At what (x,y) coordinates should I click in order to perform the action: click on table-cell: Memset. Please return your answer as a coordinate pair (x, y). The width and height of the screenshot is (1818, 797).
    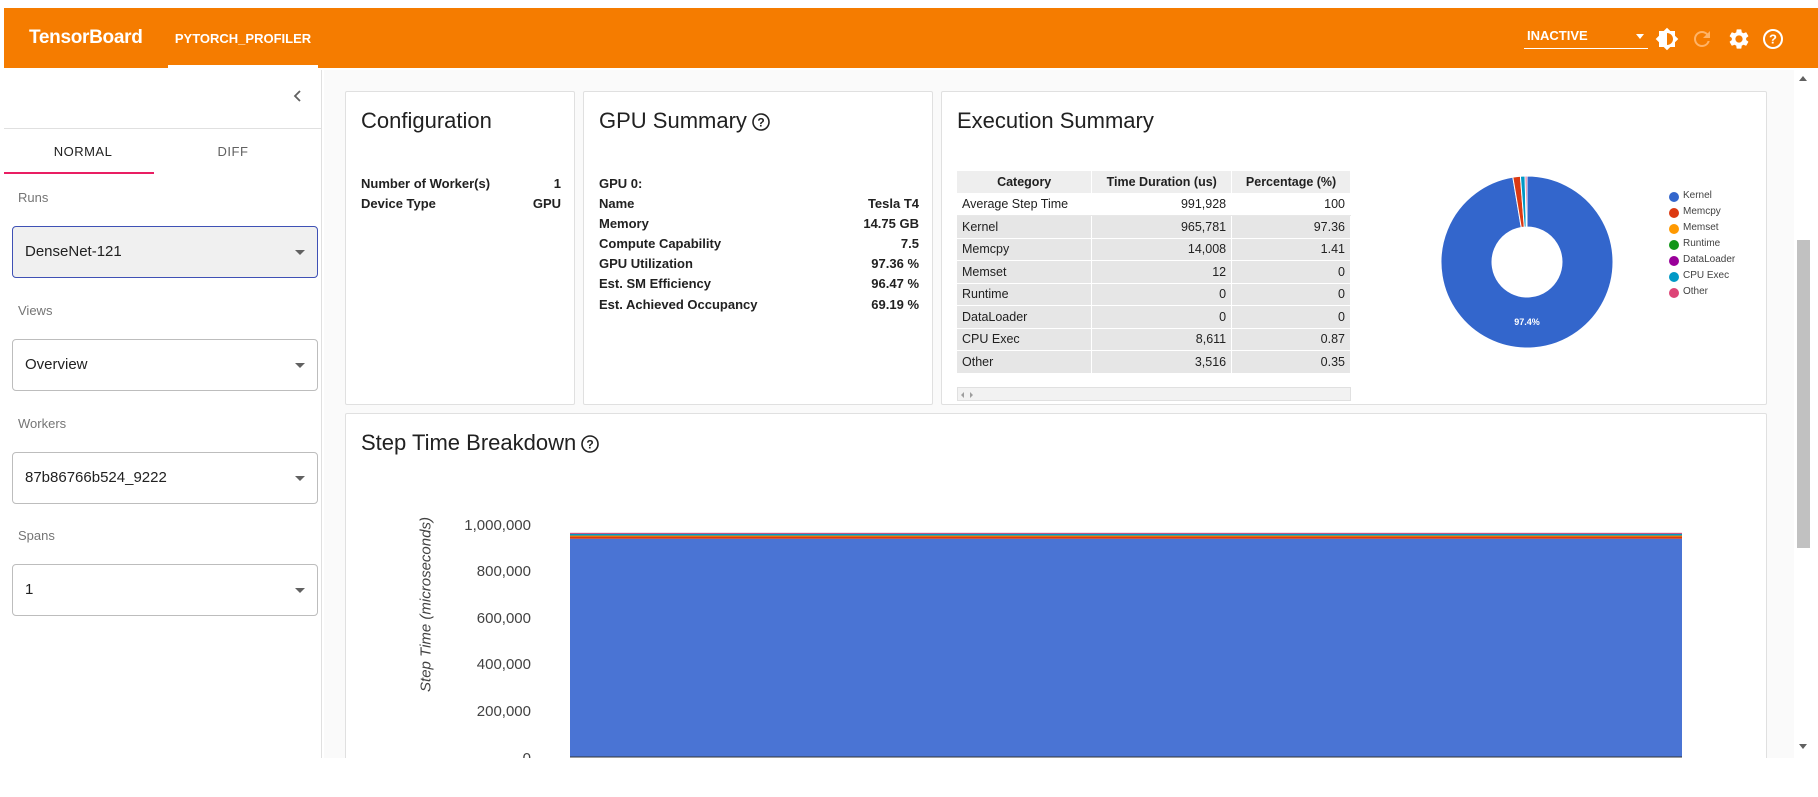
    Looking at the image, I should click on (1025, 272).